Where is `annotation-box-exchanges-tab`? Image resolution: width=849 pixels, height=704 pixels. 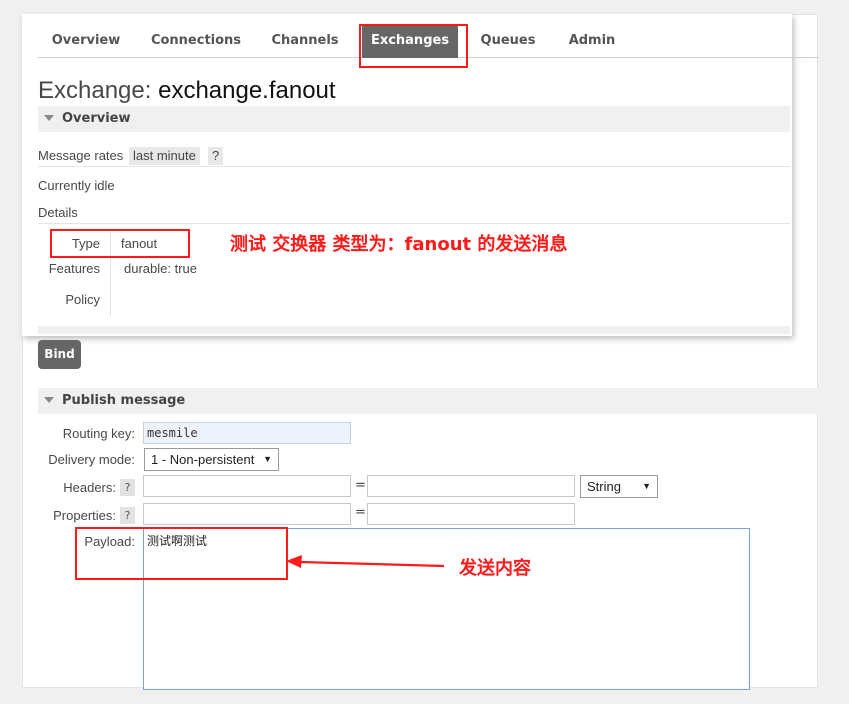 annotation-box-exchanges-tab is located at coordinates (413, 46).